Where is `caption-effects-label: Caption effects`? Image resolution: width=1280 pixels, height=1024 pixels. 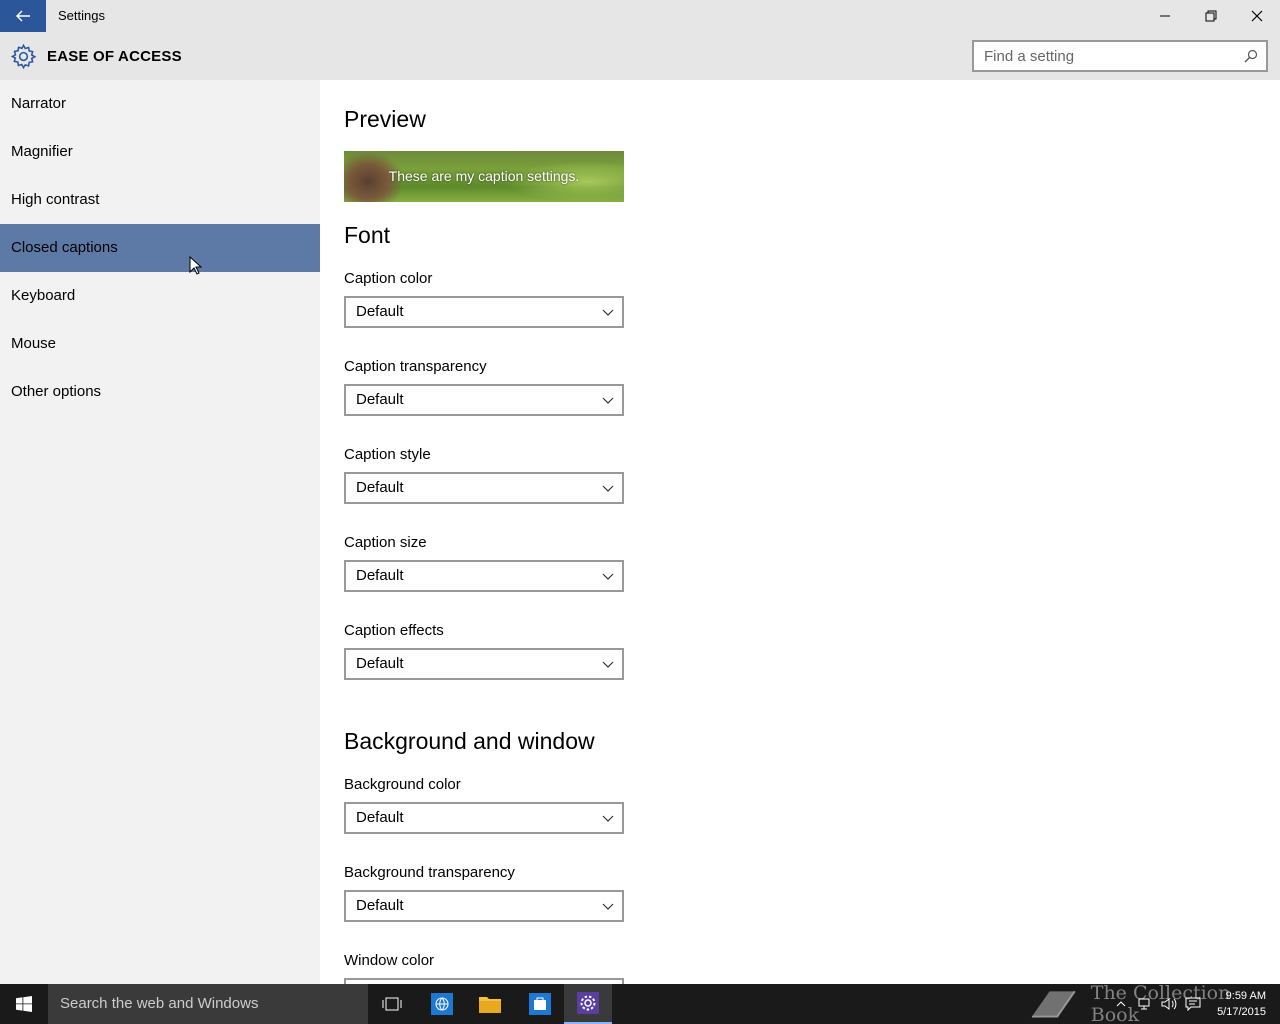
caption-effects-label: Caption effects is located at coordinates (394, 630).